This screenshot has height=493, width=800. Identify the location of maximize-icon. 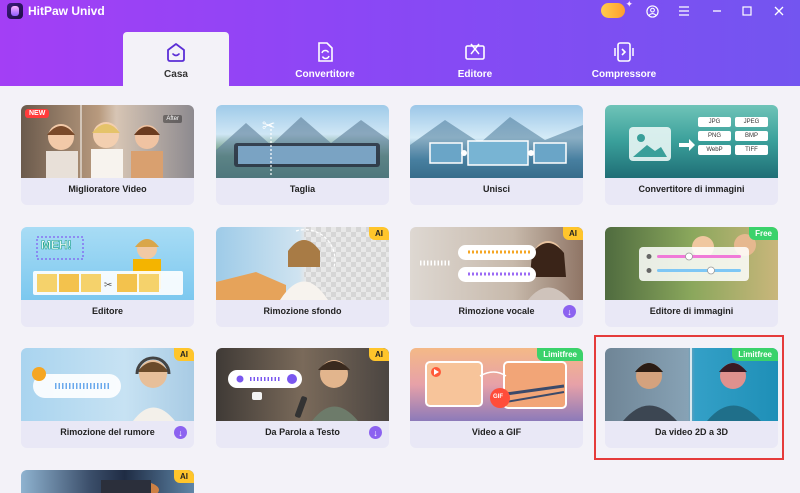
(747, 11).